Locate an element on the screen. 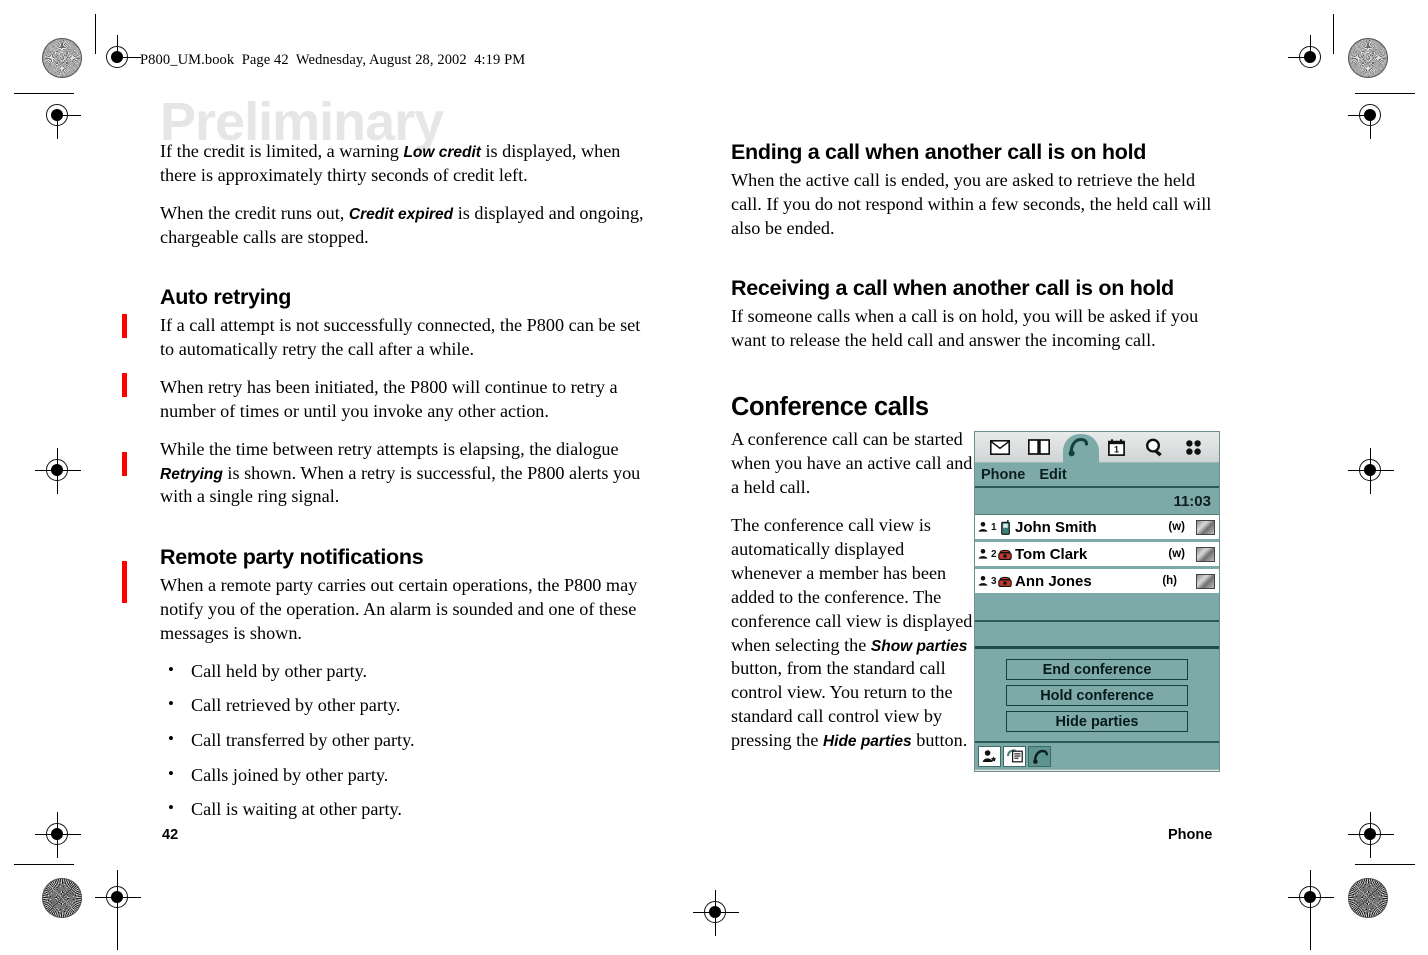 The height and width of the screenshot is (955, 1428). rosette-mark-bottom-left is located at coordinates (62, 898).